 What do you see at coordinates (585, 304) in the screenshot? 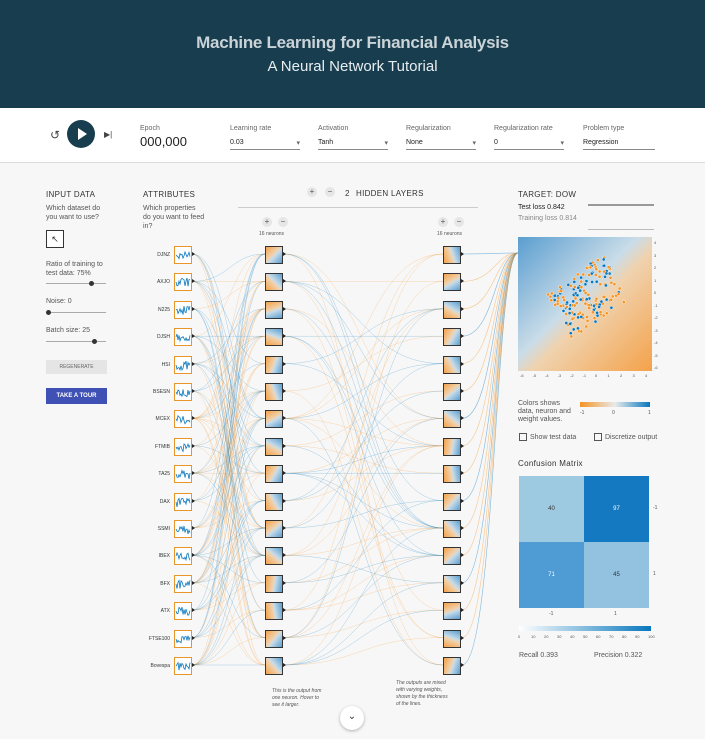
I see `output-heatmap` at bounding box center [585, 304].